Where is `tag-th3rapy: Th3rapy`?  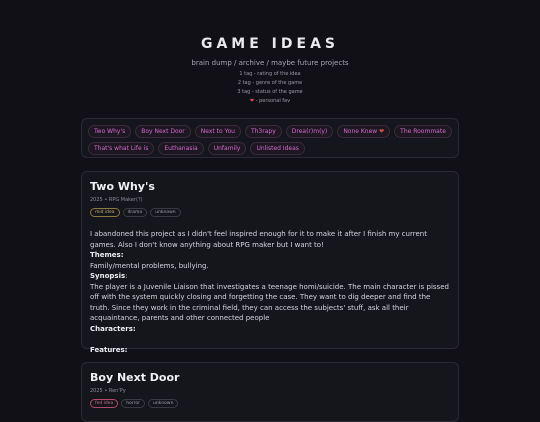
tag-th3rapy: Th3rapy is located at coordinates (263, 131).